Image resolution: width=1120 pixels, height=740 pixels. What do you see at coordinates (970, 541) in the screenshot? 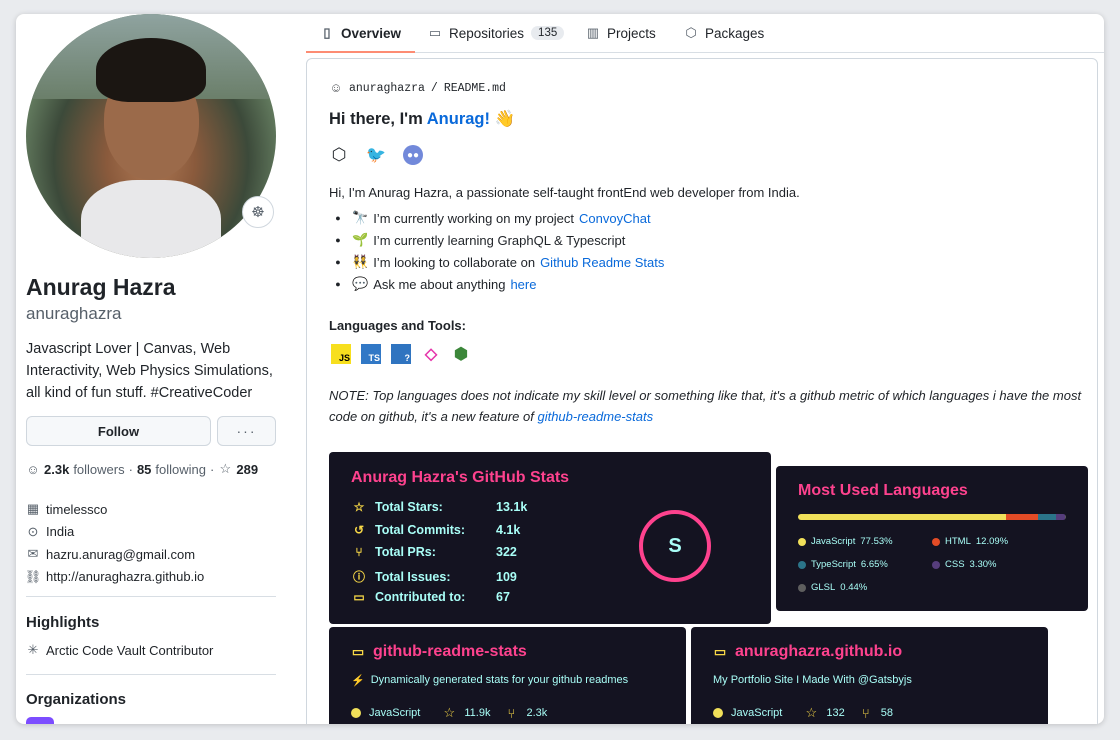
I see `language-item: HTML 12.09%` at bounding box center [970, 541].